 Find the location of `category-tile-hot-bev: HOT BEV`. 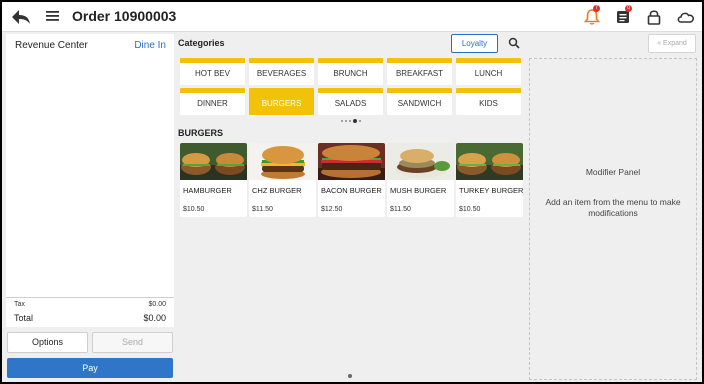

category-tile-hot-bev: HOT BEV is located at coordinates (212, 71).